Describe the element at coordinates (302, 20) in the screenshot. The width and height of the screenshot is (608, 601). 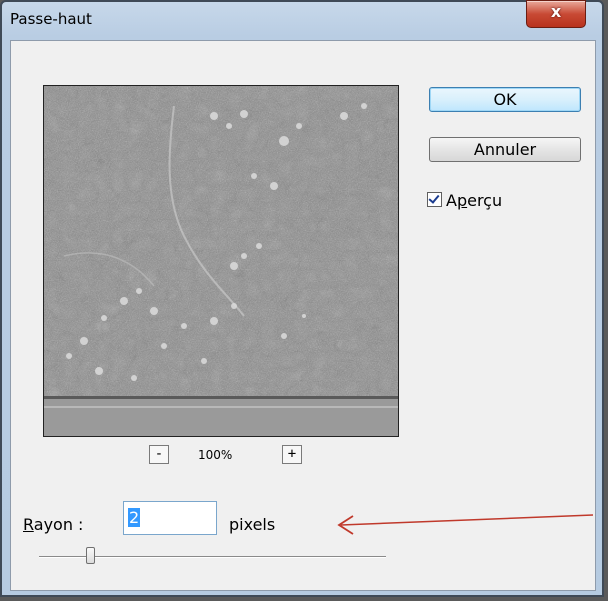
I see `title-bar: Passe-haut x` at that location.